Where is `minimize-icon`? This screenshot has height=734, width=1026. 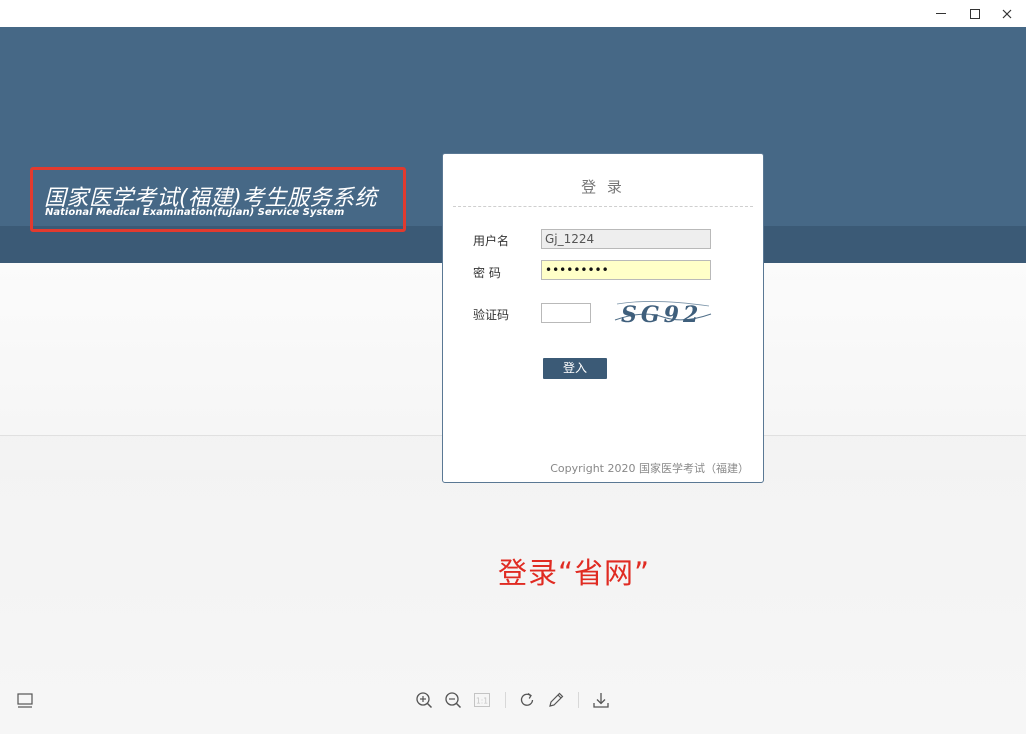
minimize-icon is located at coordinates (941, 13).